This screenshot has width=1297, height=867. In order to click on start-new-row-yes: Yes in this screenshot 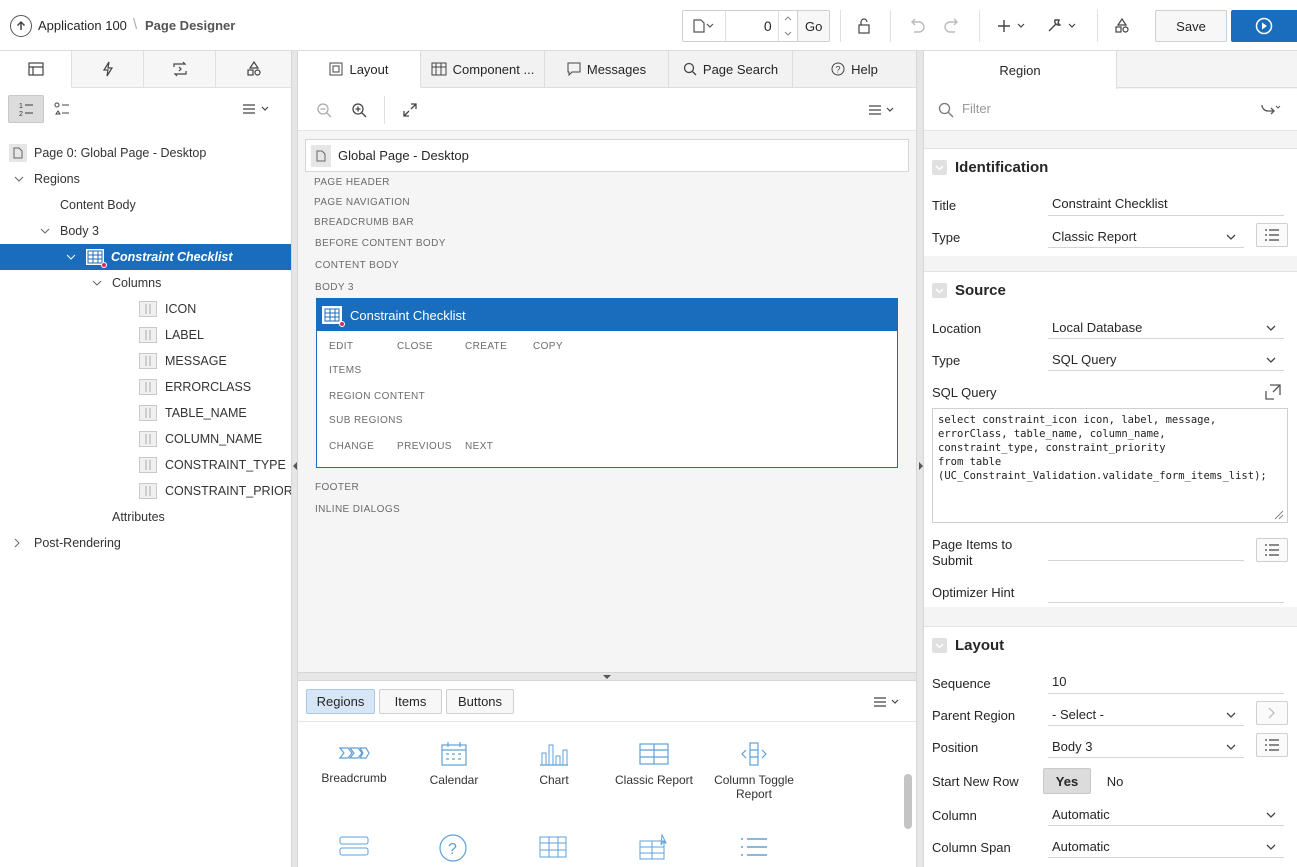, I will do `click(1067, 781)`.